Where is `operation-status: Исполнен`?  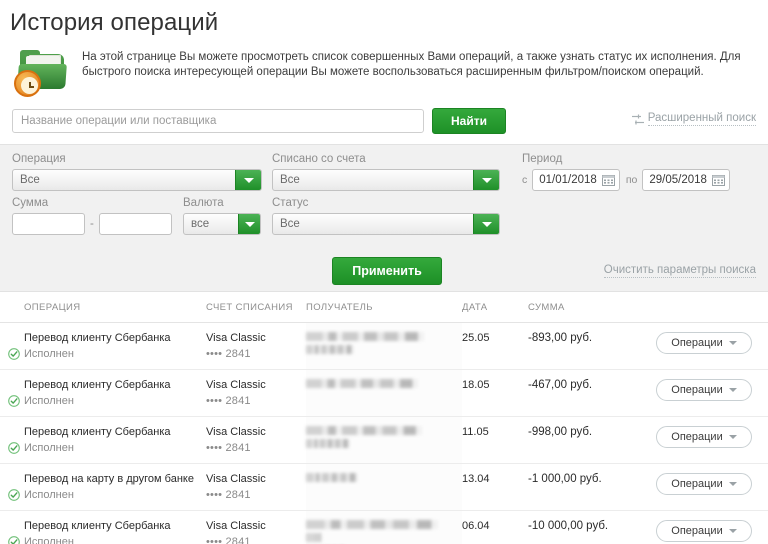
operation-status: Исполнен is located at coordinates (107, 540).